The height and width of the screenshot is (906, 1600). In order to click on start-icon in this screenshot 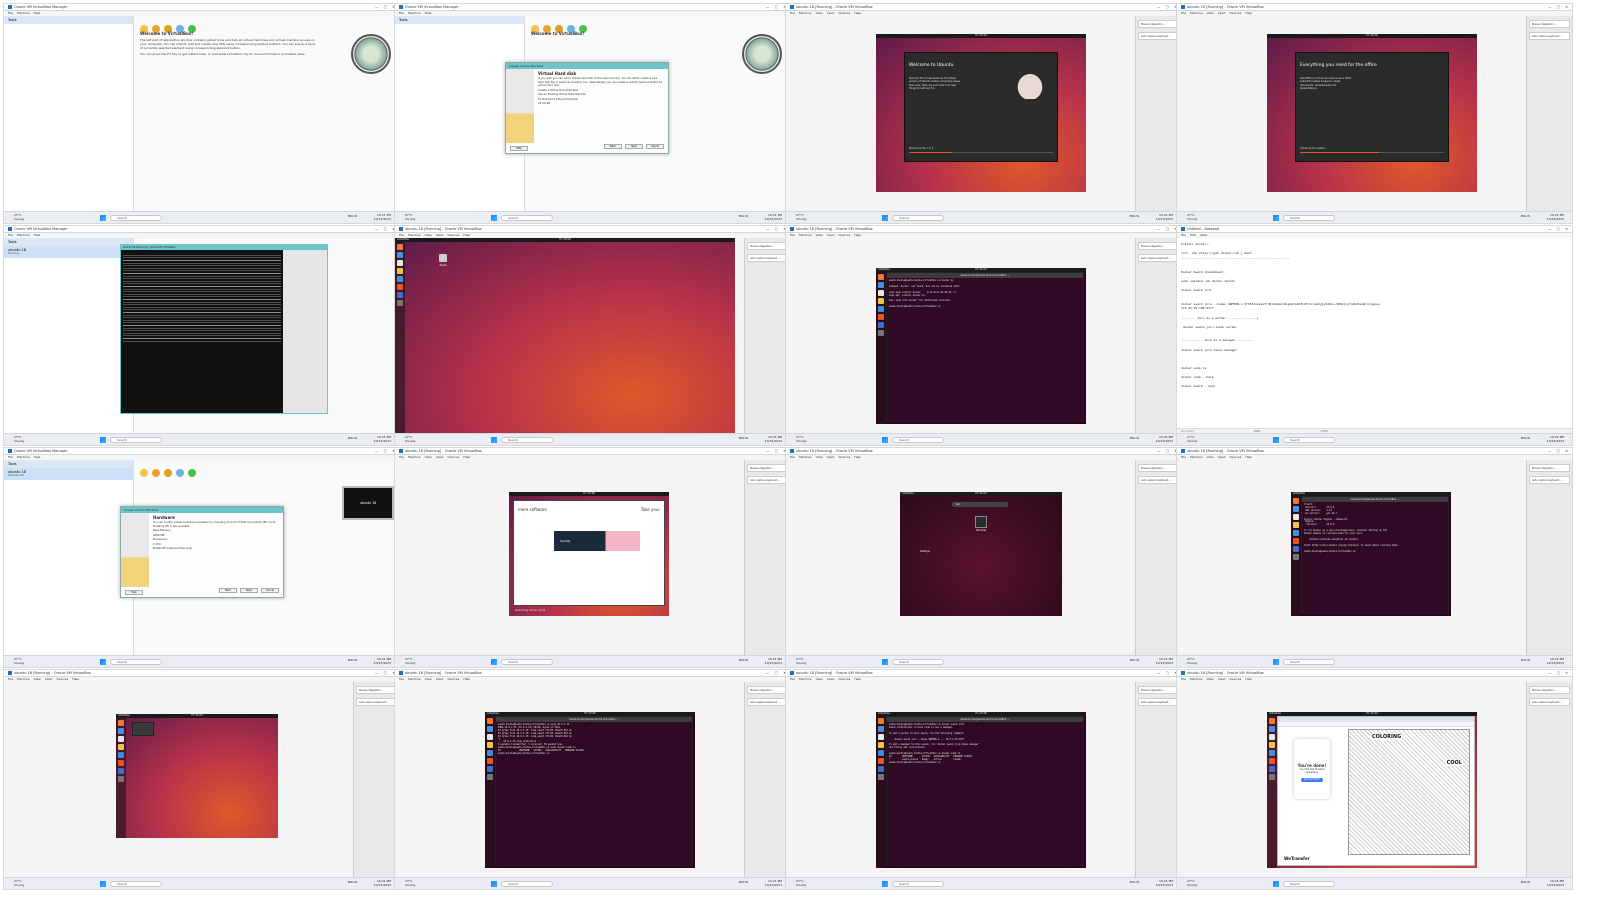, I will do `click(494, 440)`.